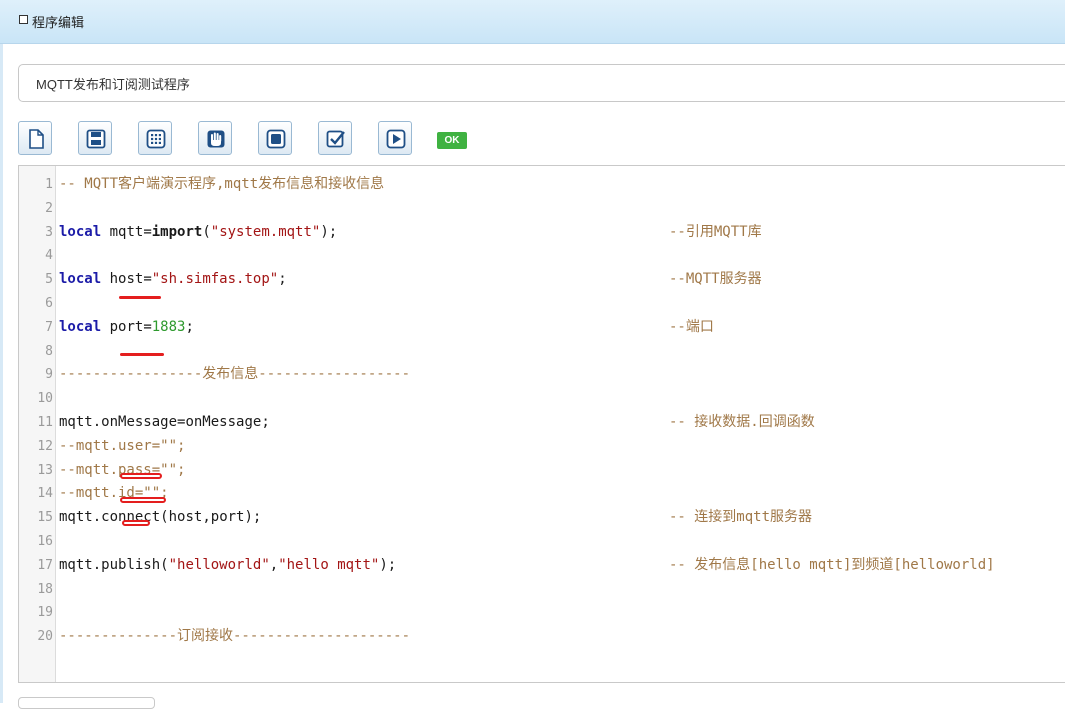 Image resolution: width=1065 pixels, height=709 pixels. Describe the element at coordinates (715, 231) in the screenshot. I see `line-comment: --引用MQTT库` at that location.